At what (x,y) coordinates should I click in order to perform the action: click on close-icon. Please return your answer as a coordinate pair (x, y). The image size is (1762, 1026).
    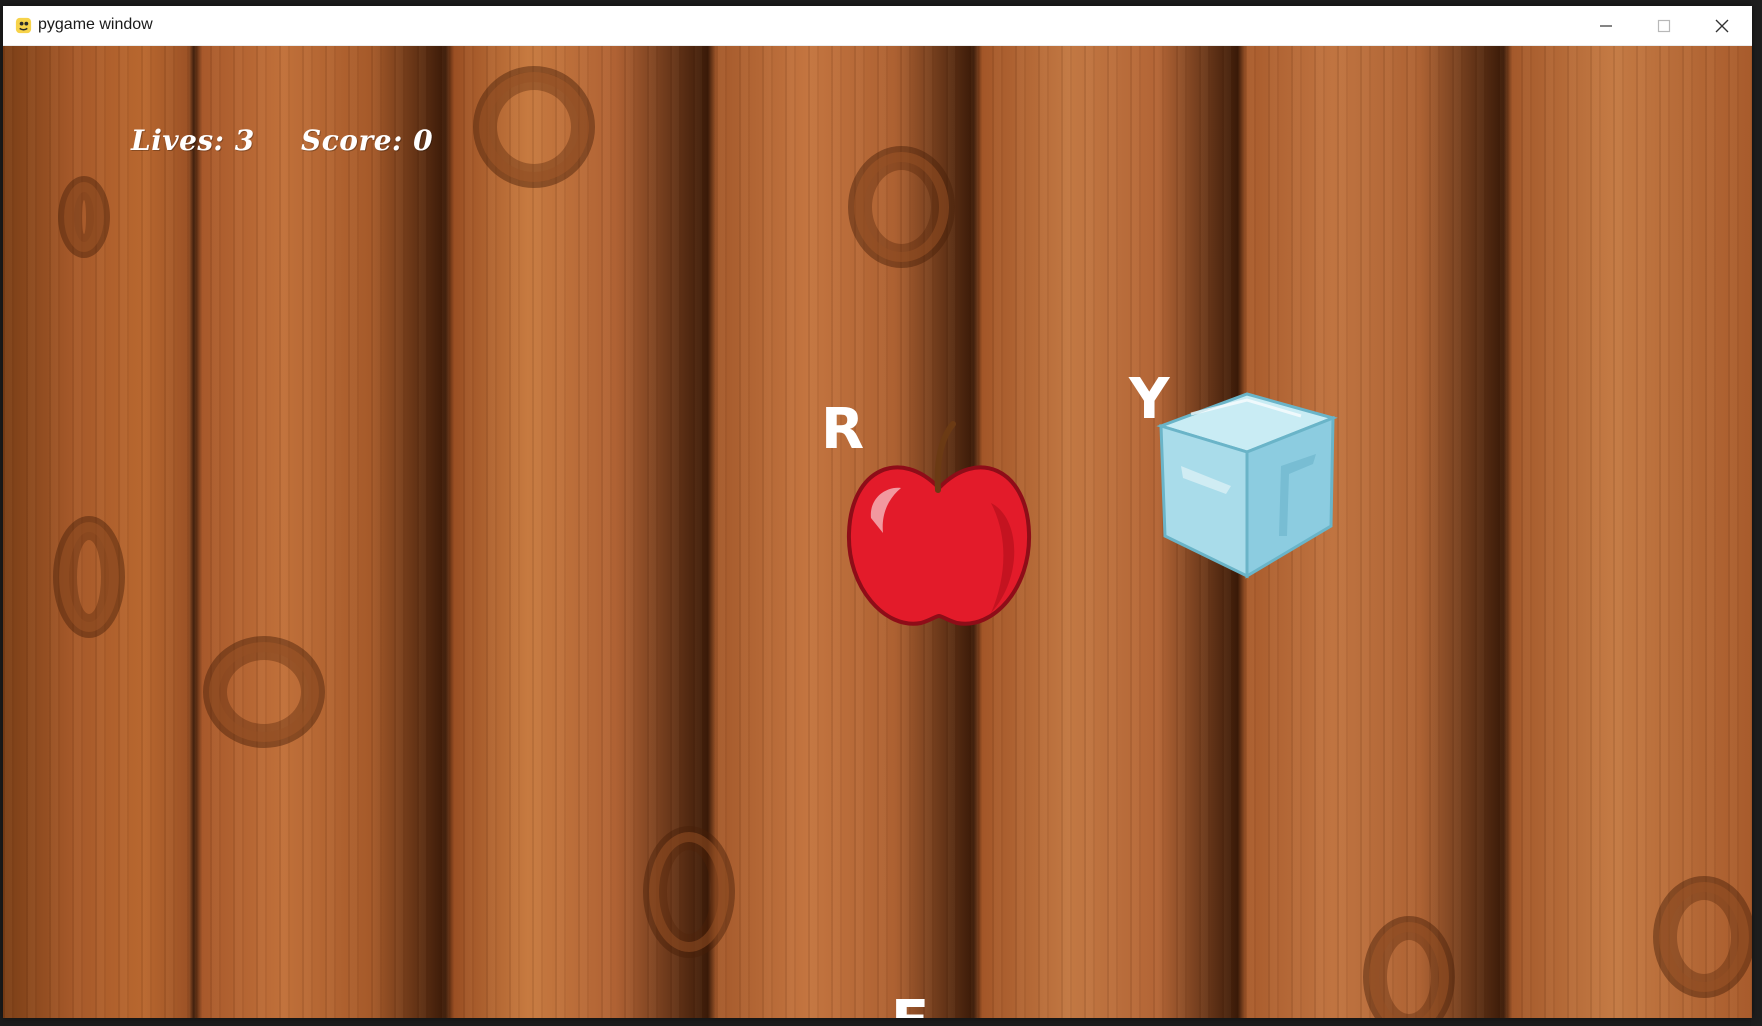
    Looking at the image, I should click on (1722, 25).